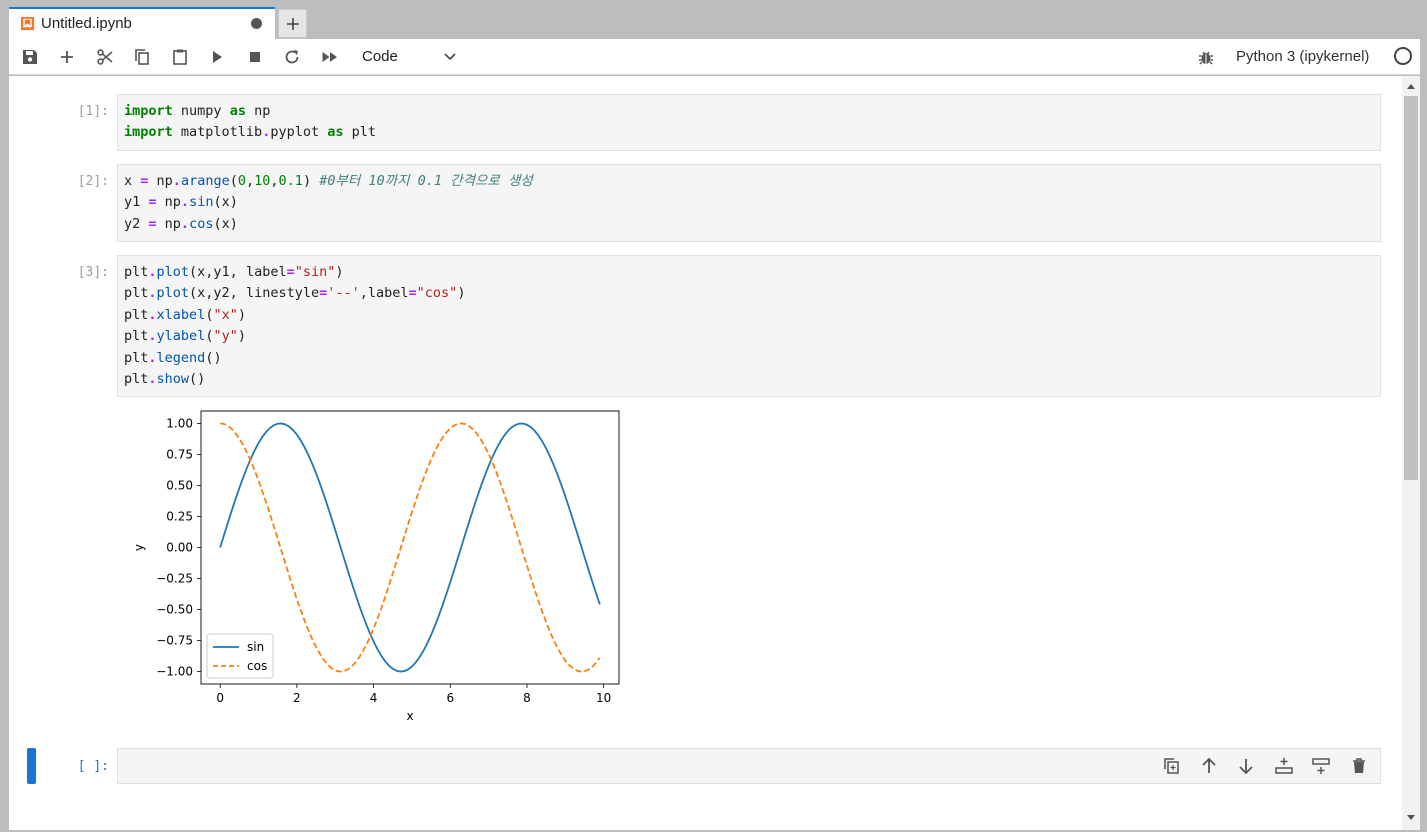 Image resolution: width=1427 pixels, height=832 pixels. I want to click on vertical-scrollbar, so click(1411, 453).